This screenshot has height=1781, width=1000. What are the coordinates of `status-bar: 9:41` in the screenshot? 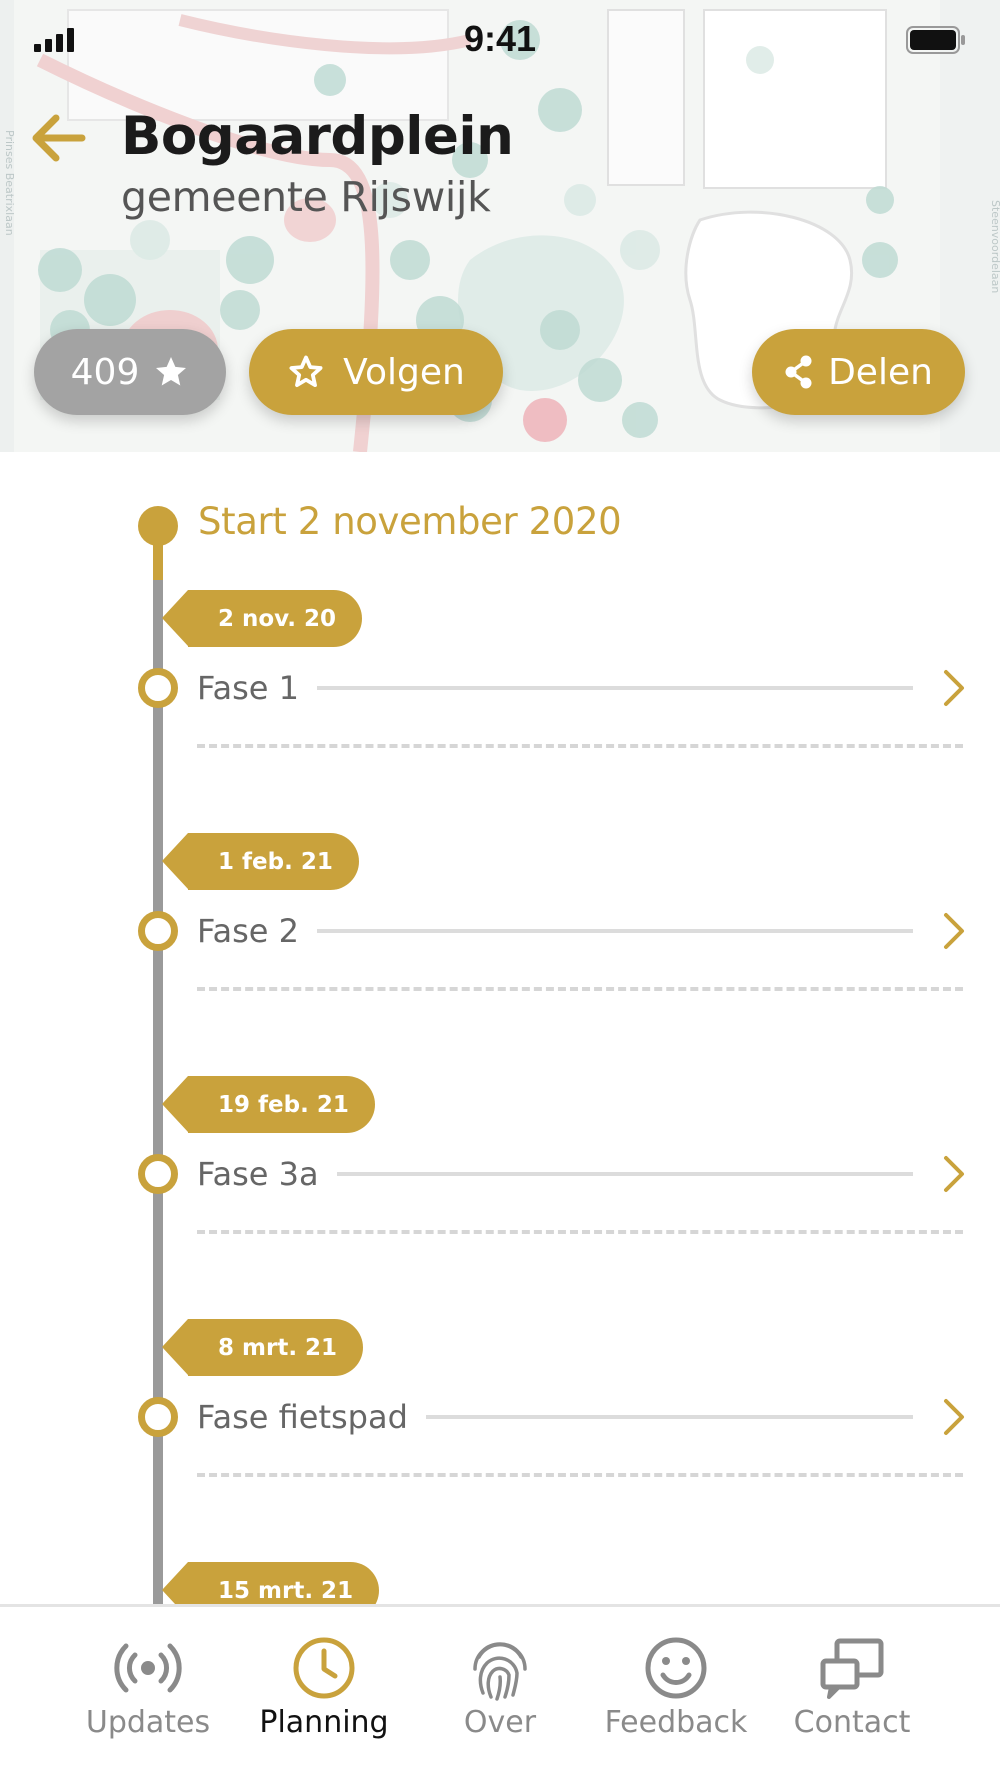 It's located at (500, 40).